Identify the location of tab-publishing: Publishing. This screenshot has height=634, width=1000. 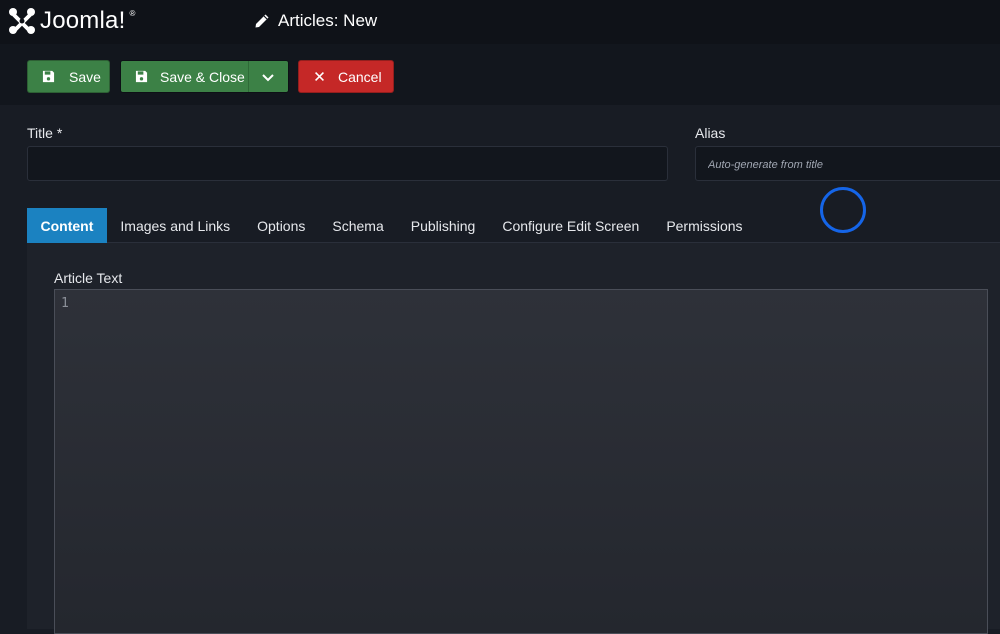
(443, 225).